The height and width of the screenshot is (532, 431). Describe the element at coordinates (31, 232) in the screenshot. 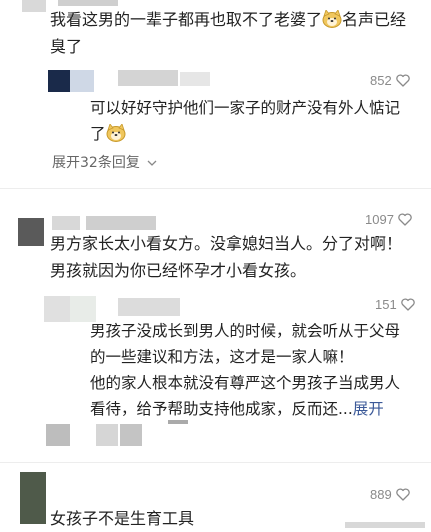

I see `comment-2-avatar-blur` at that location.